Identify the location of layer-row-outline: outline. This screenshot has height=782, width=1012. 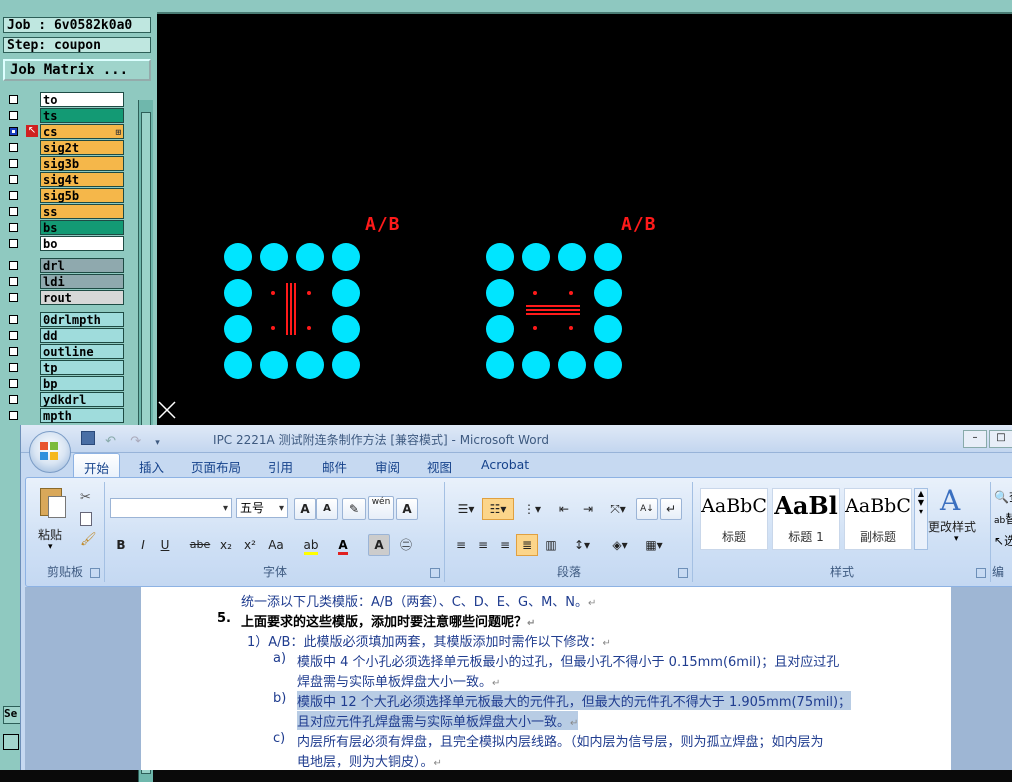
(64, 352).